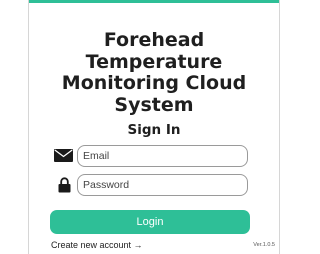 This screenshot has height=254, width=320. Describe the element at coordinates (97, 245) in the screenshot. I see `create-account-link: Create new account →` at that location.